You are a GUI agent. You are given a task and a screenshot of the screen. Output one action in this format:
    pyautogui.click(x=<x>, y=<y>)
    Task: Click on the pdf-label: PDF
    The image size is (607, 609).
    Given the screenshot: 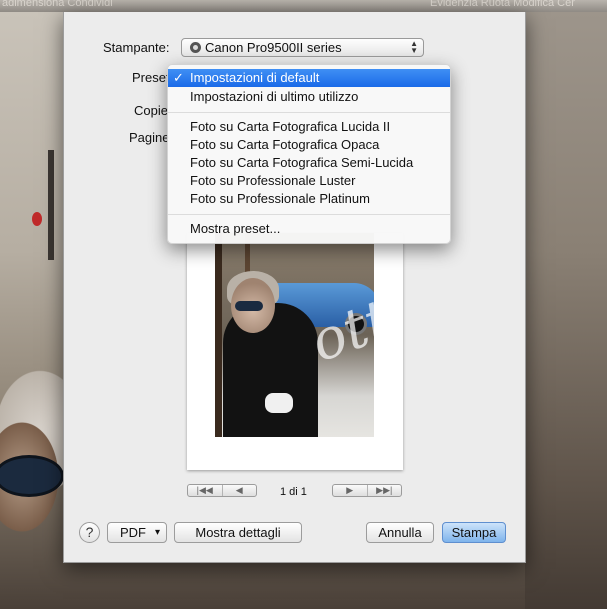 What is the action you would take?
    pyautogui.click(x=133, y=532)
    